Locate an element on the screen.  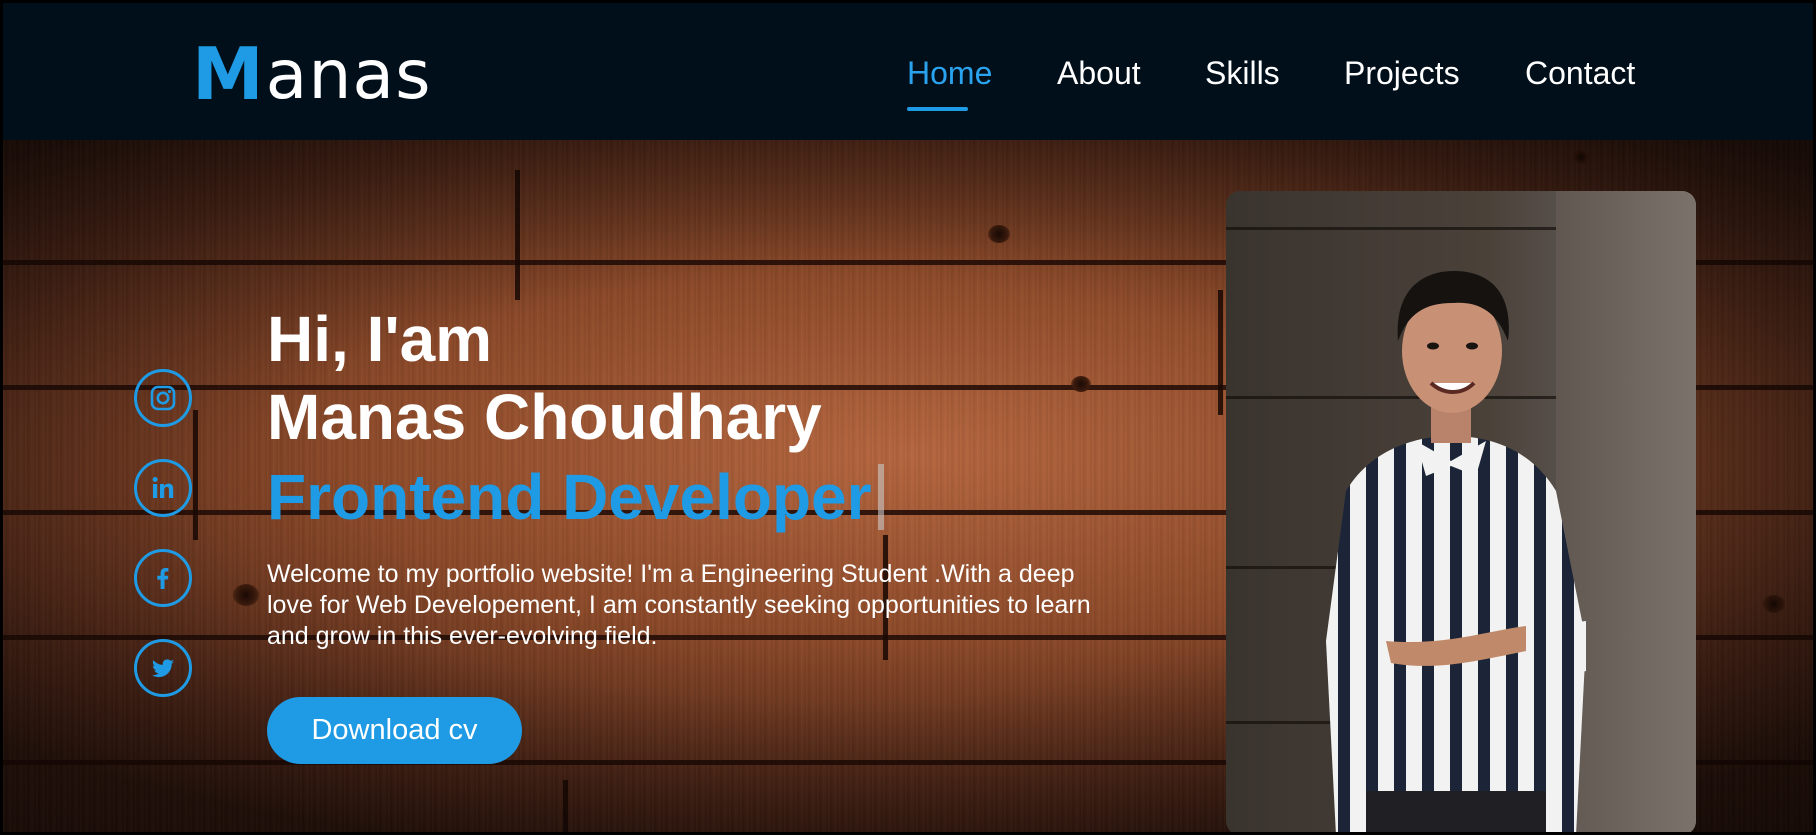
hero-greeting: Hi, I'am is located at coordinates (380, 339).